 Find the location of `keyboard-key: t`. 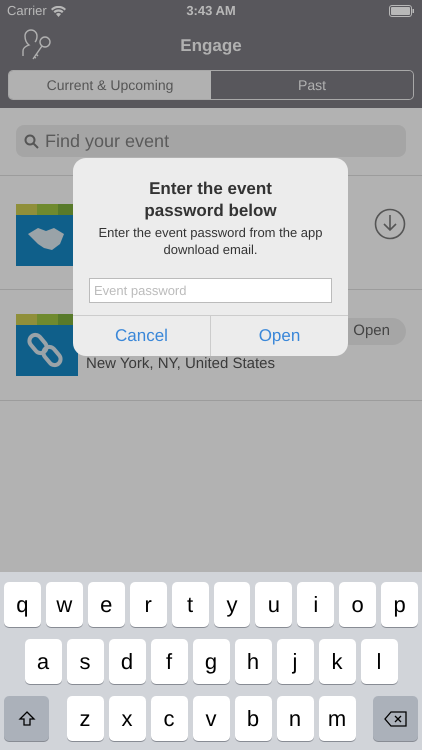

keyboard-key: t is located at coordinates (190, 604).